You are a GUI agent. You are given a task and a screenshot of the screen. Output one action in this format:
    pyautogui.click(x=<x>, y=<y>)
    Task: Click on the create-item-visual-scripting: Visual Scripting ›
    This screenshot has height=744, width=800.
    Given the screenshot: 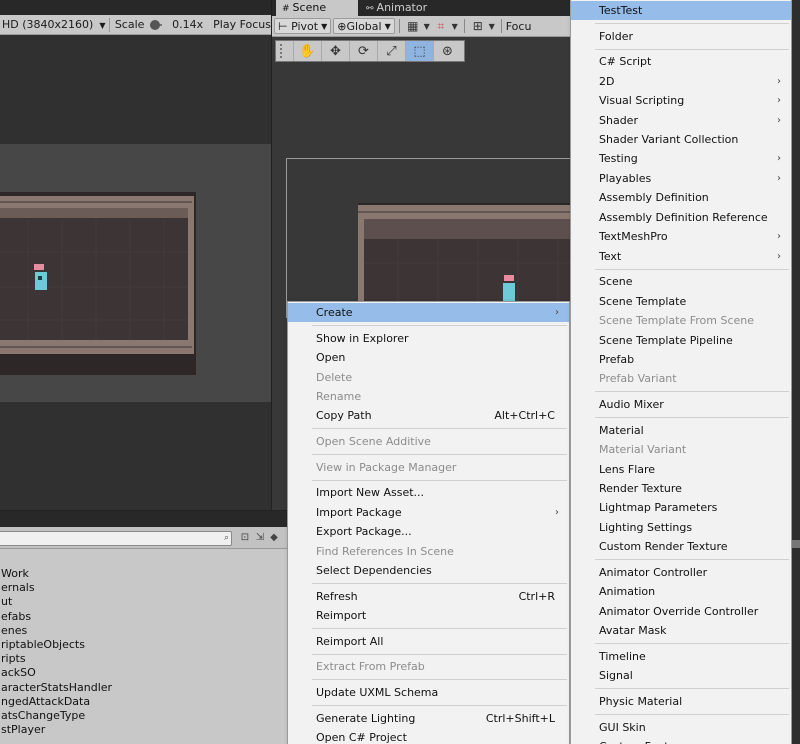 What is the action you would take?
    pyautogui.click(x=681, y=100)
    